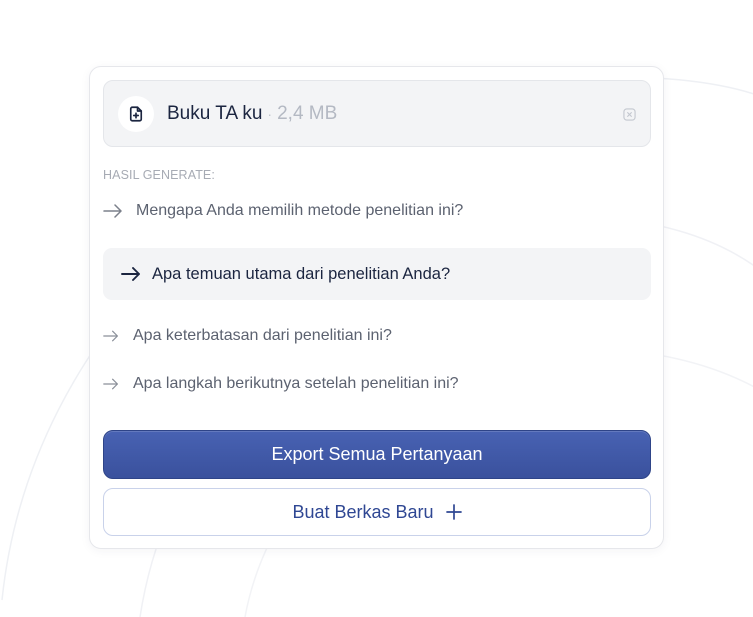 This screenshot has width=753, height=617. I want to click on results-label: HASIL GENERATE:, so click(159, 175).